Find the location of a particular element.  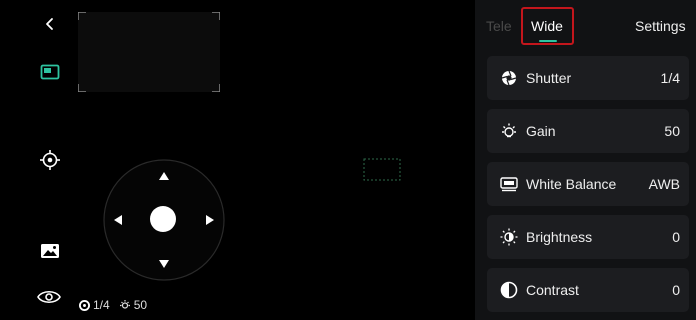

shutter-label: Shutter is located at coordinates (549, 78).